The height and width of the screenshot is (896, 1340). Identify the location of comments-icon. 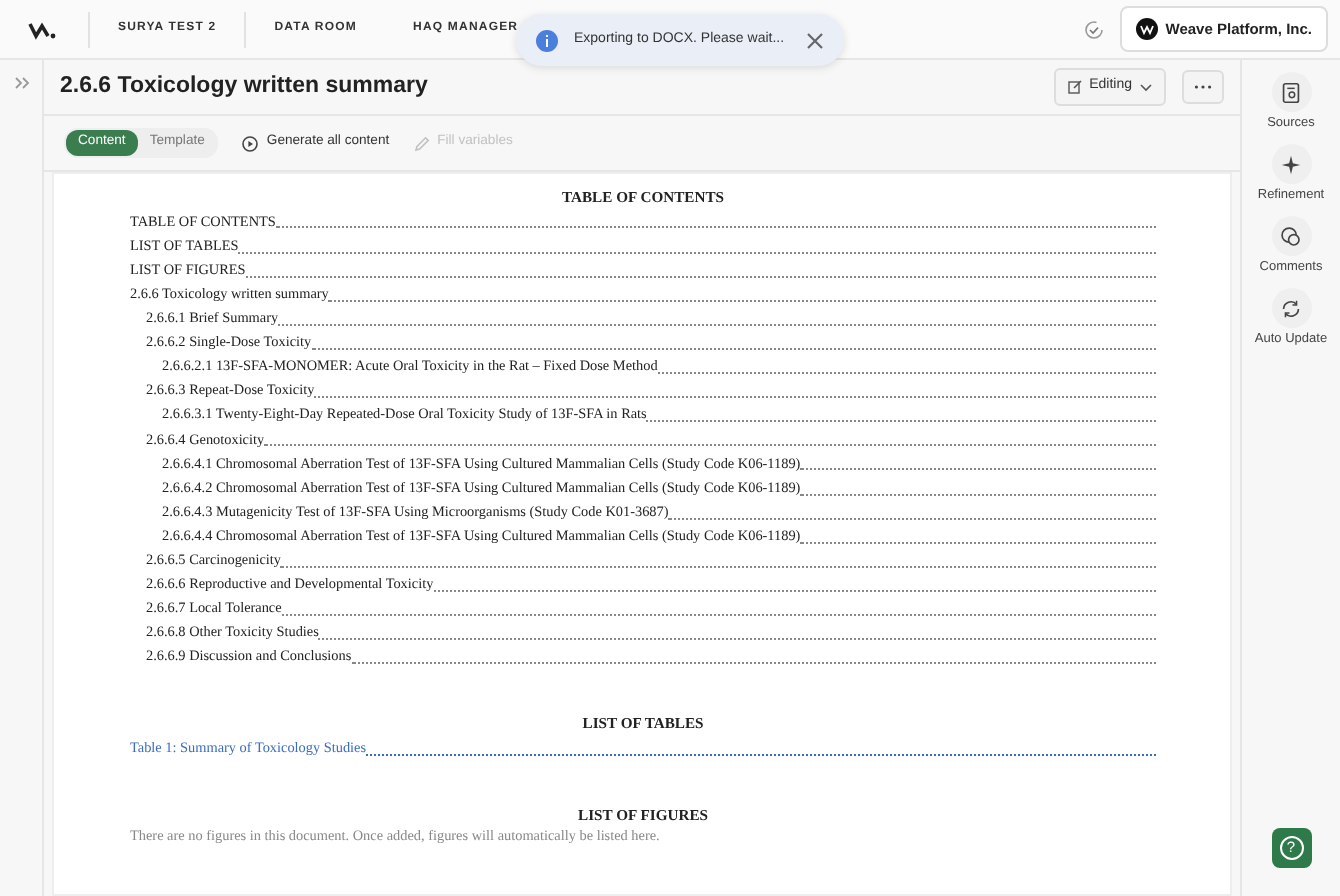
(1291, 236).